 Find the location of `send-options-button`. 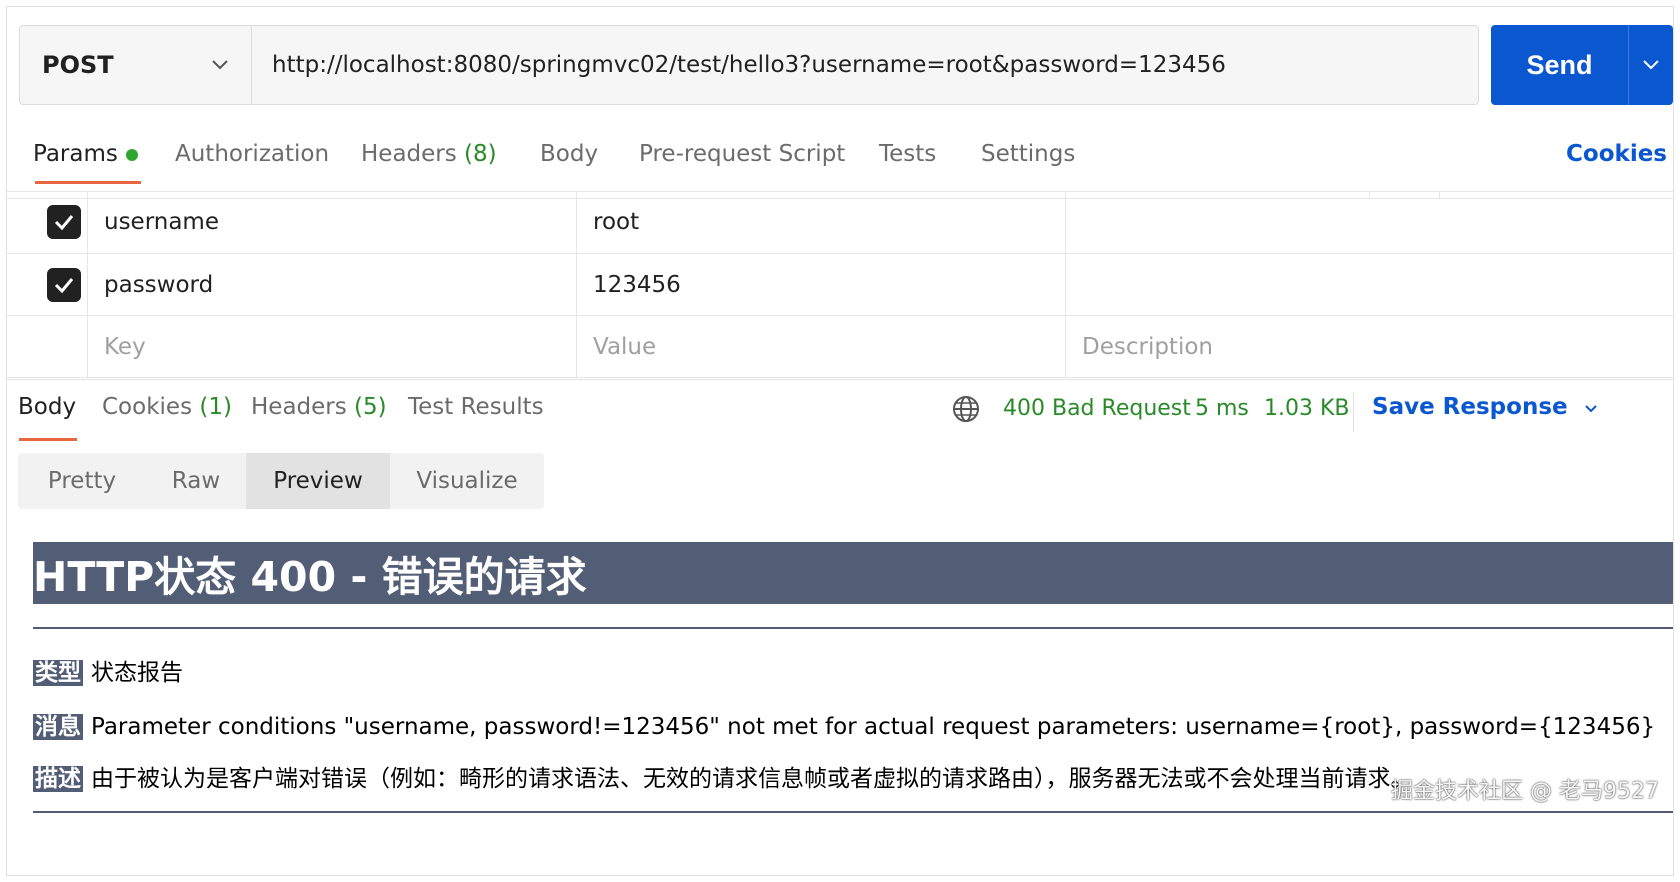

send-options-button is located at coordinates (1650, 65).